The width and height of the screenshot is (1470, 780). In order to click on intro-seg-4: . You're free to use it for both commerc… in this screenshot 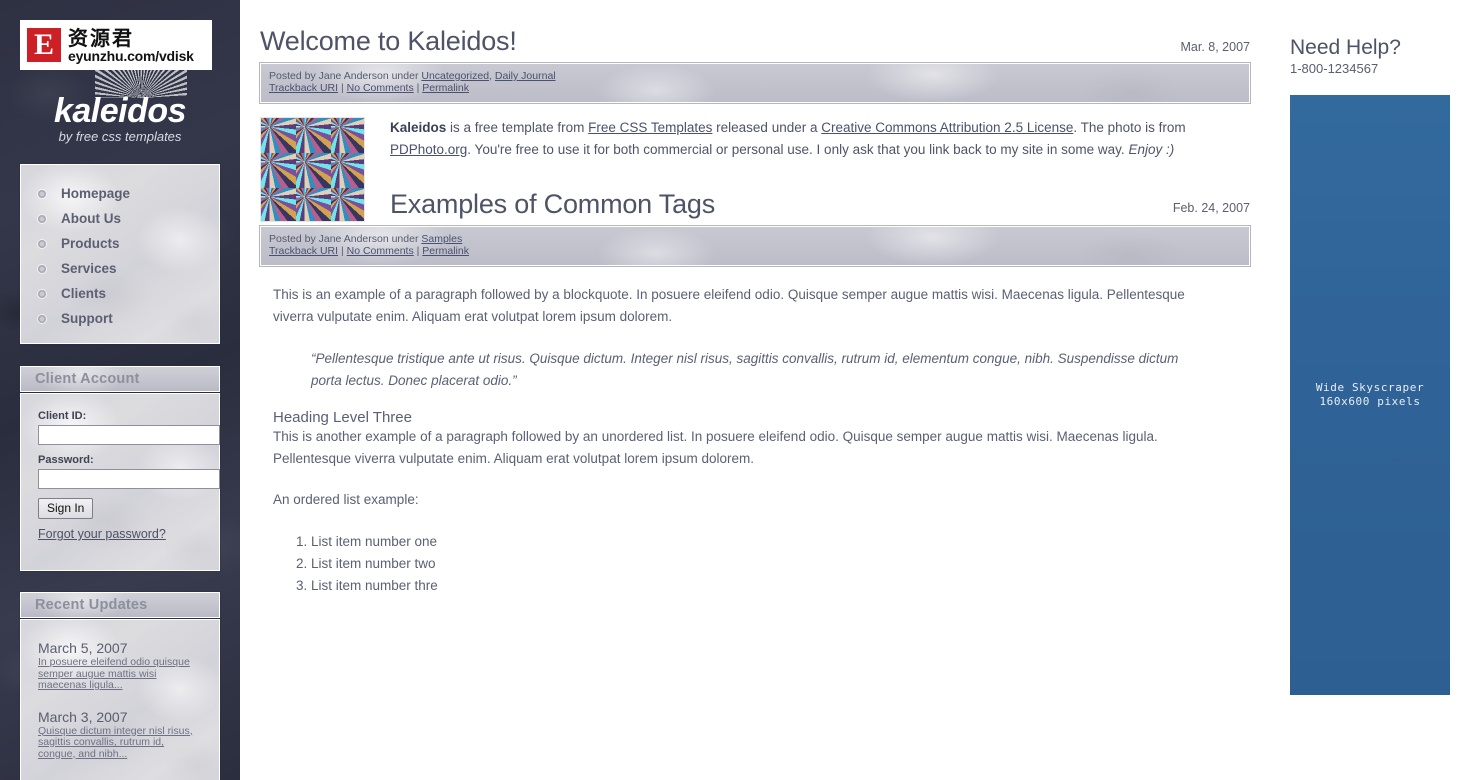, I will do `click(798, 149)`.